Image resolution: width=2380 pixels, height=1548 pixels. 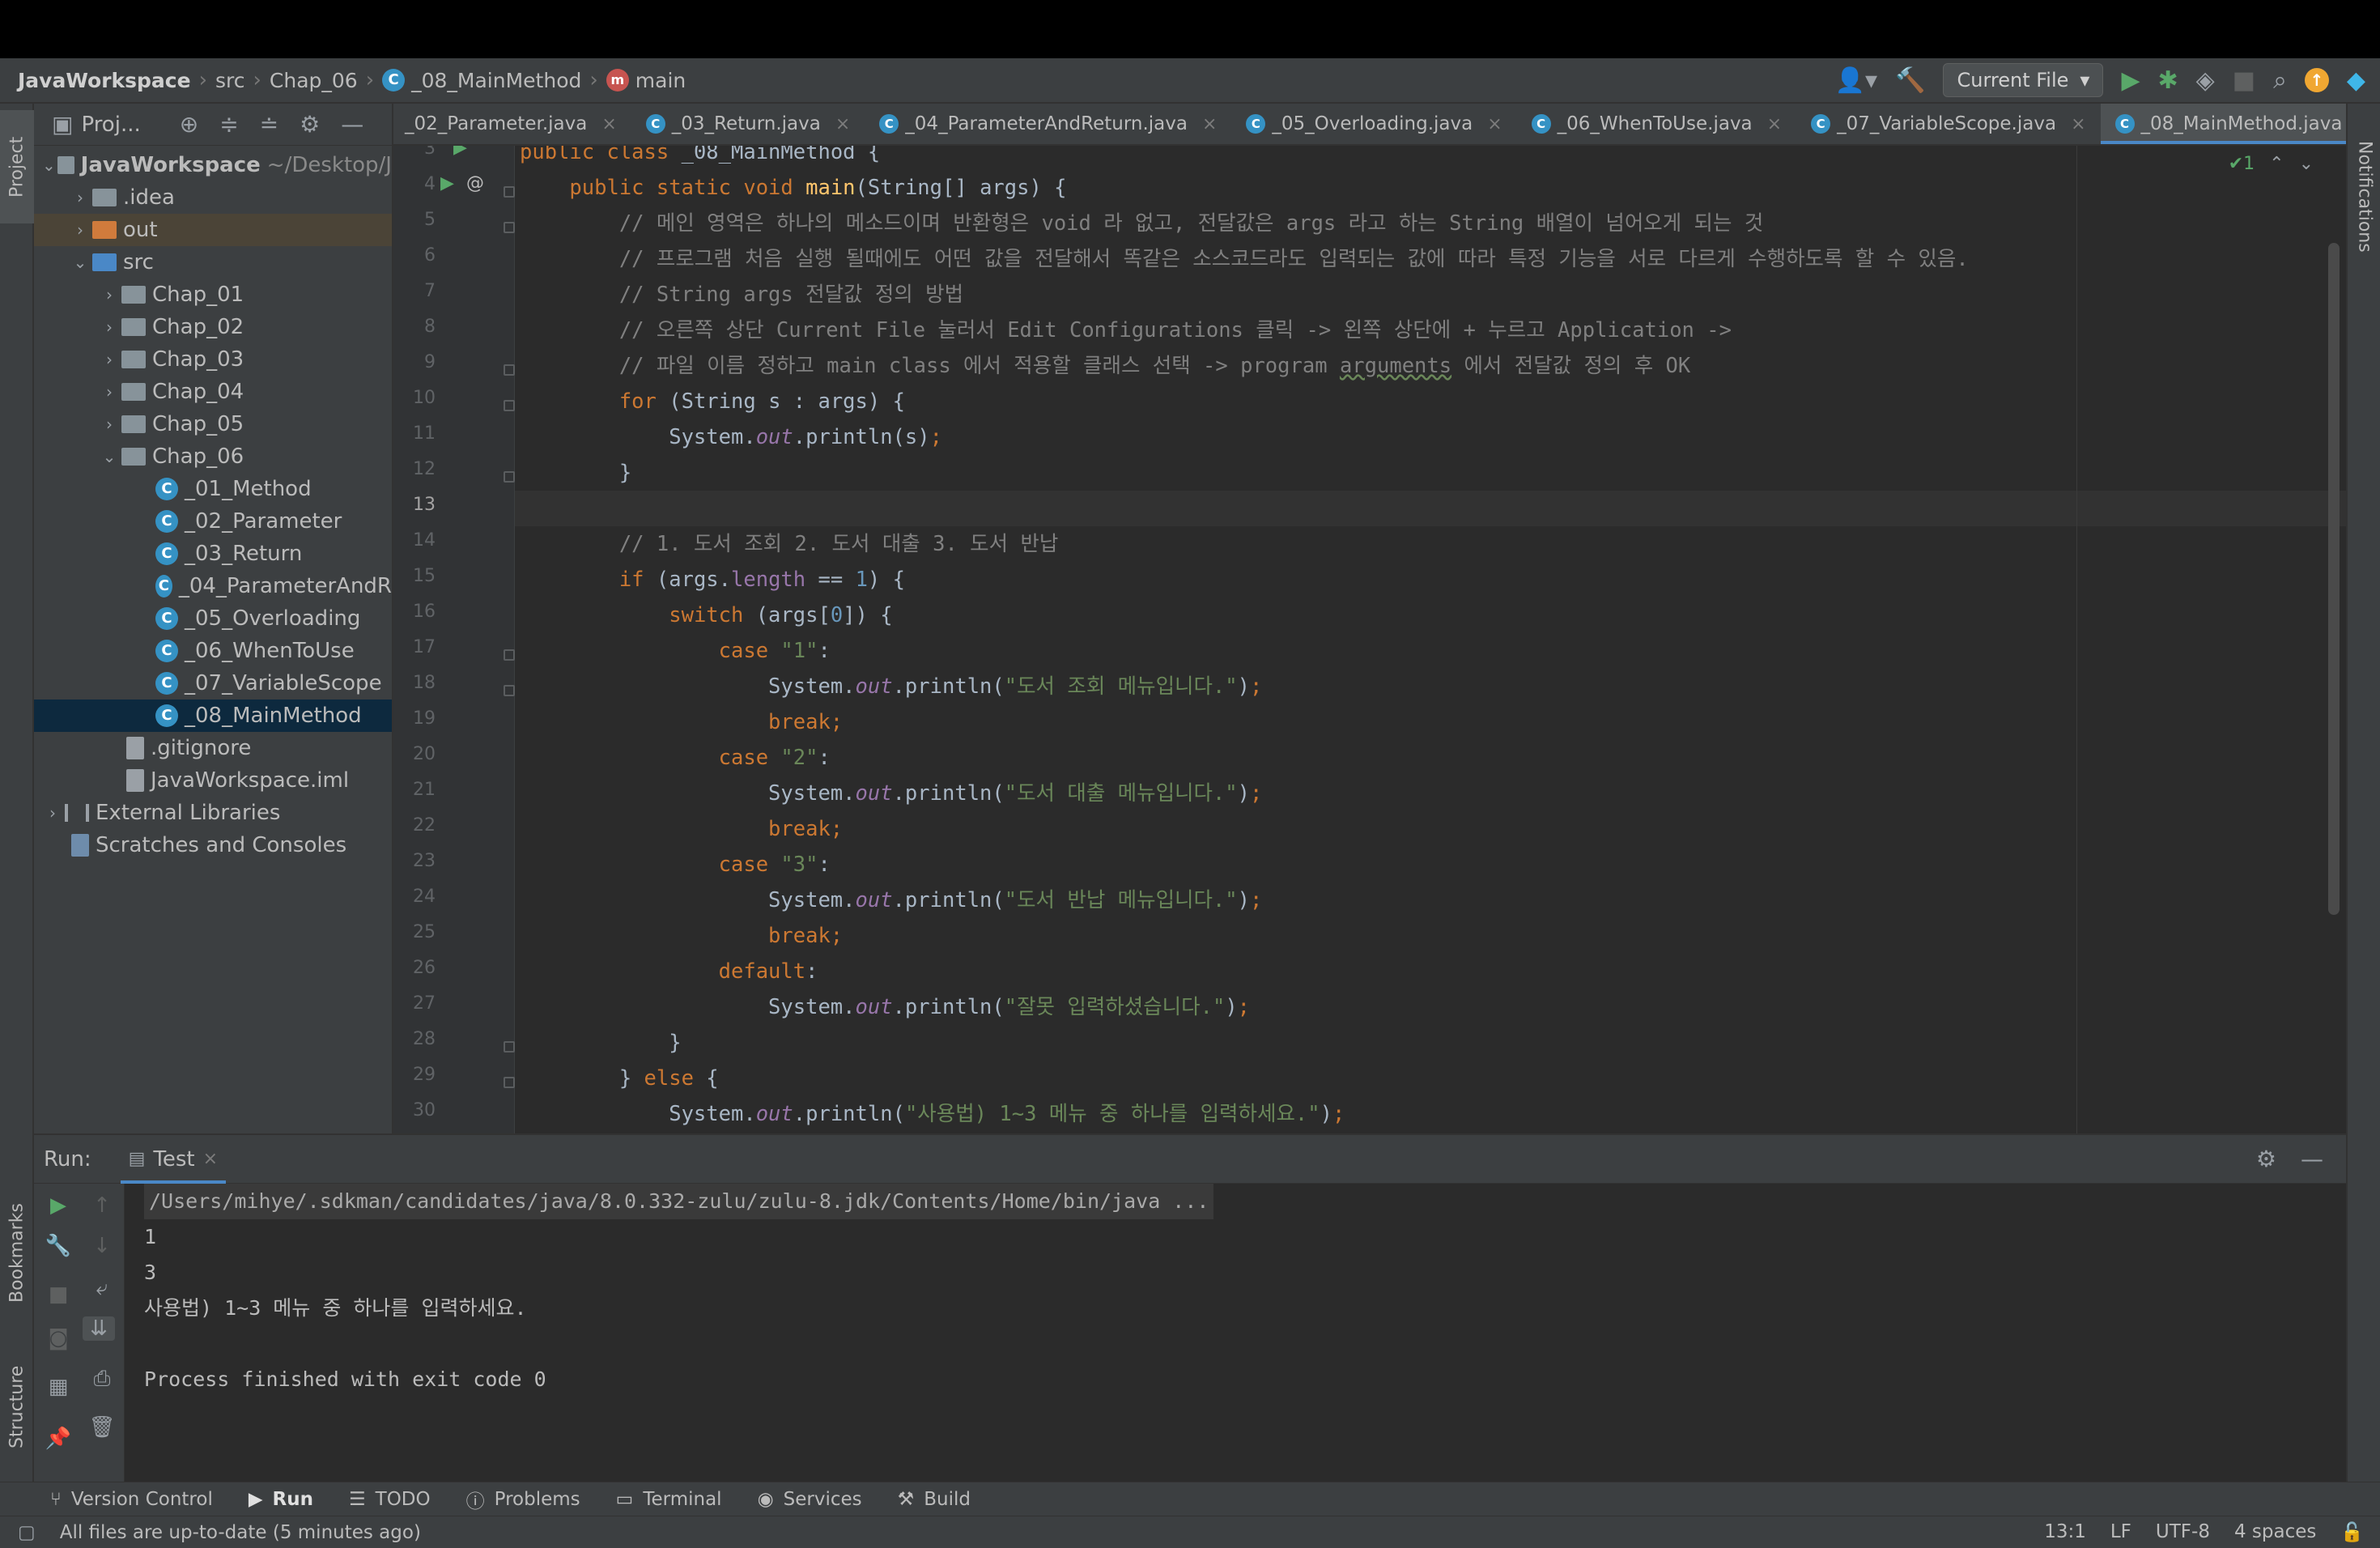 What do you see at coordinates (1048, 124) in the screenshot?
I see `tab-parameter-and-return: C _04_ParameterAndReturn.java ×` at bounding box center [1048, 124].